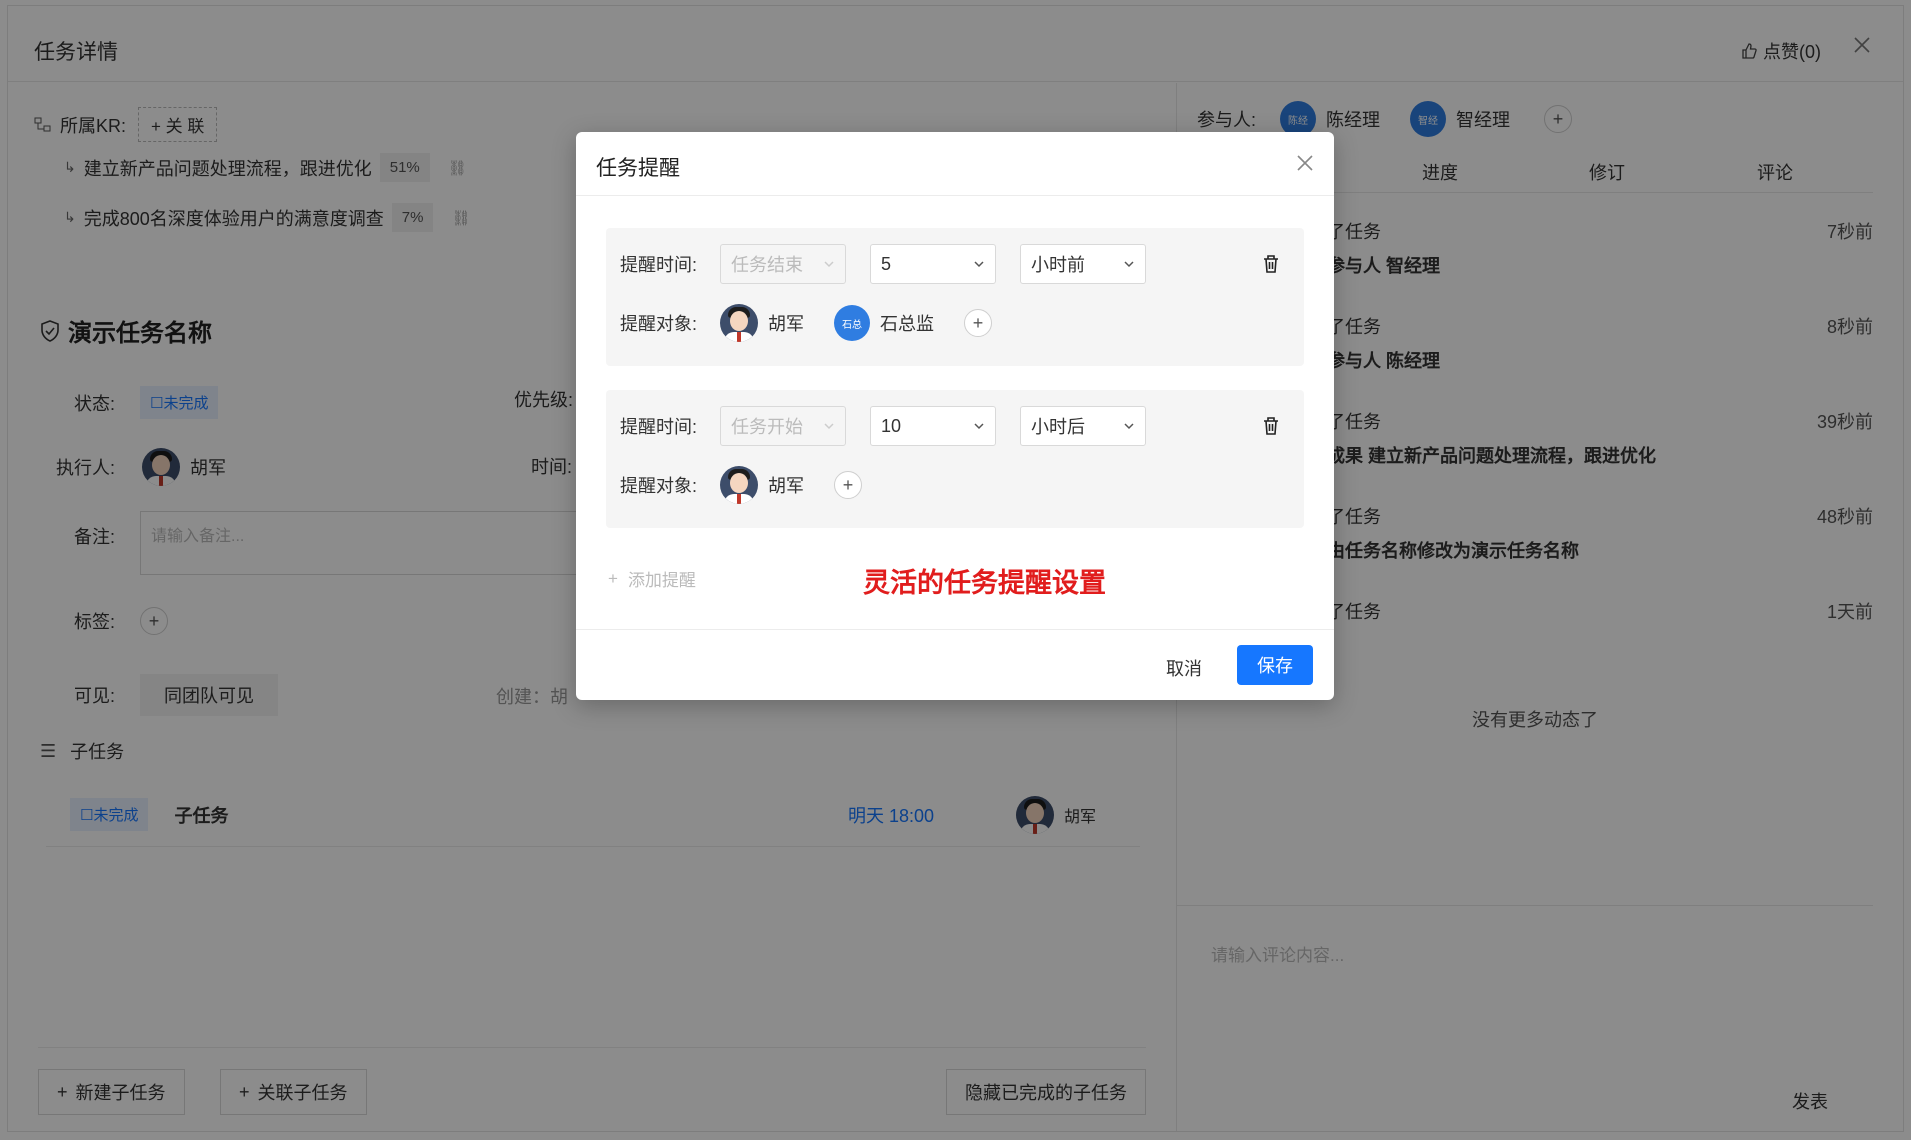 This screenshot has height=1140, width=1911. Describe the element at coordinates (955, 629) in the screenshot. I see `modal-footer-divider` at that location.